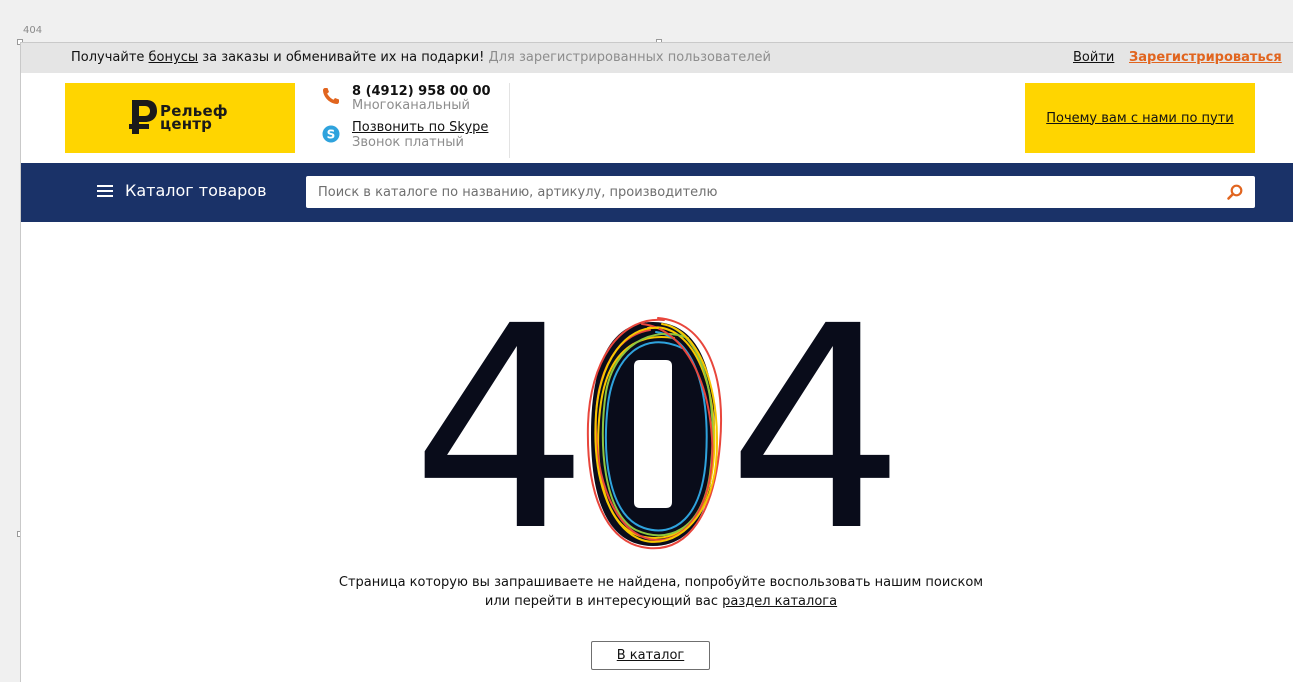 Image resolution: width=1293 pixels, height=682 pixels. Describe the element at coordinates (174, 57) in the screenshot. I see `bonus-link: бонусы` at that location.